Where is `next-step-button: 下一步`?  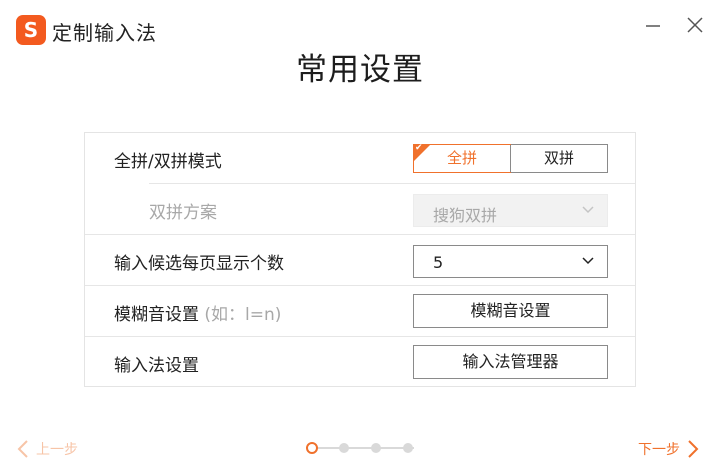
next-step-button: 下一步 is located at coordinates (669, 449).